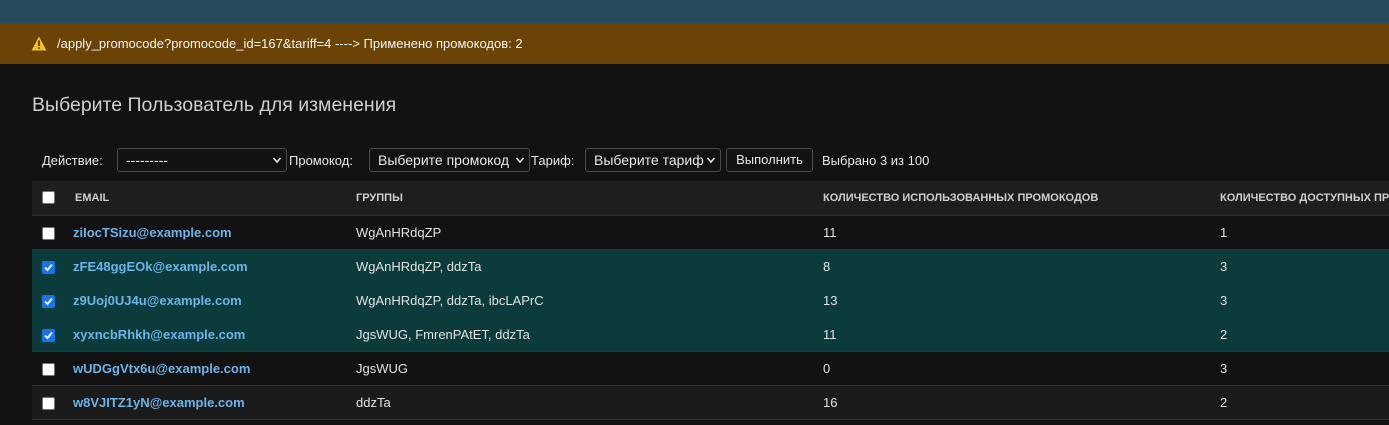 The image size is (1389, 425). Describe the element at coordinates (1013, 266) in the screenshot. I see `used-promocodes-cell: 8` at that location.